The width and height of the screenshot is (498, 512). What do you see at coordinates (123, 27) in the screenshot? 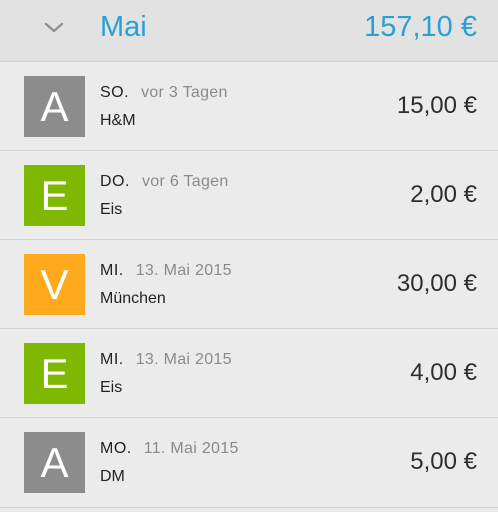
I see `month-title: Mai` at bounding box center [123, 27].